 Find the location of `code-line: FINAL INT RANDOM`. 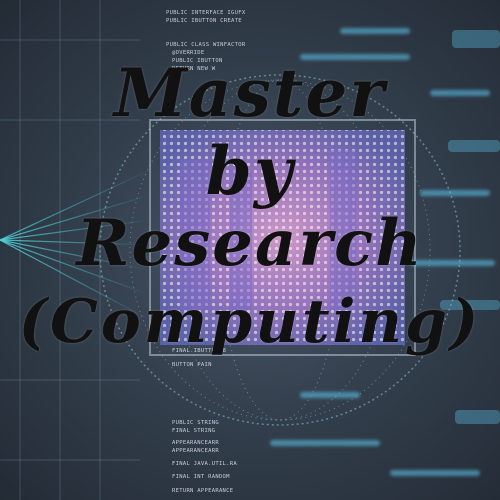

code-line: FINAL INT RANDOM is located at coordinates (201, 477).